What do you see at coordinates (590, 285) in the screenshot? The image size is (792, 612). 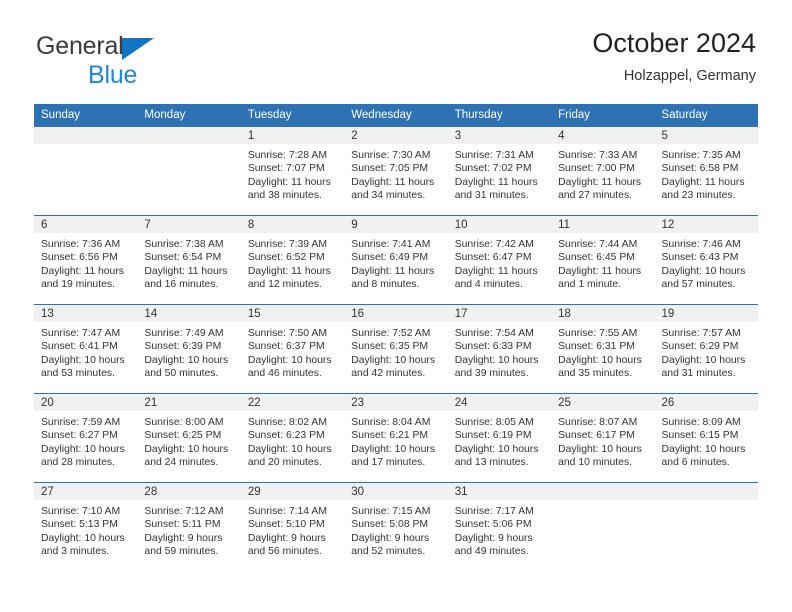 I see `daylight-duration-line2: and 1 minute.` at bounding box center [590, 285].